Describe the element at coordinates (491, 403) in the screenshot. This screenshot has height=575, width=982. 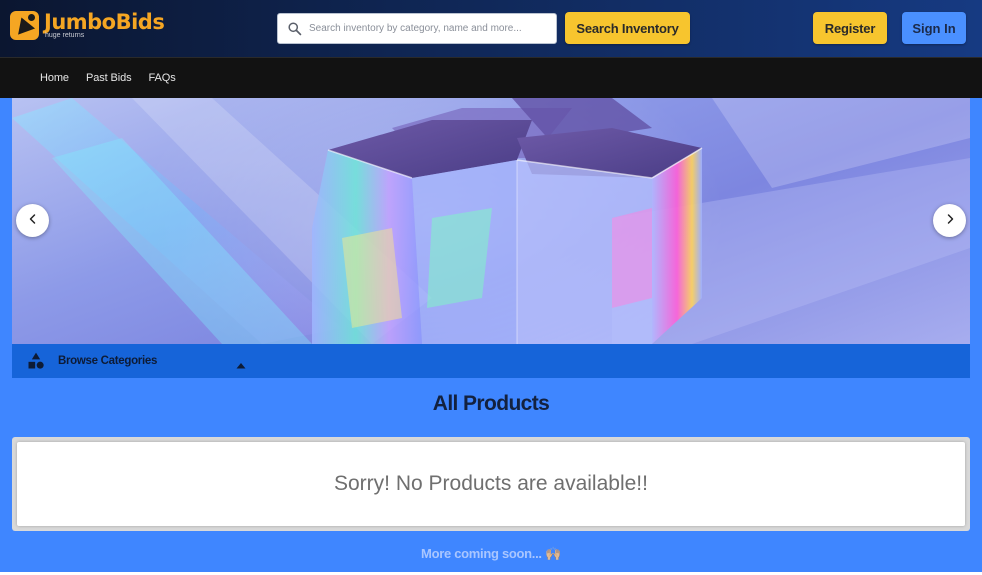
I see `products-section-title: All Products` at that location.